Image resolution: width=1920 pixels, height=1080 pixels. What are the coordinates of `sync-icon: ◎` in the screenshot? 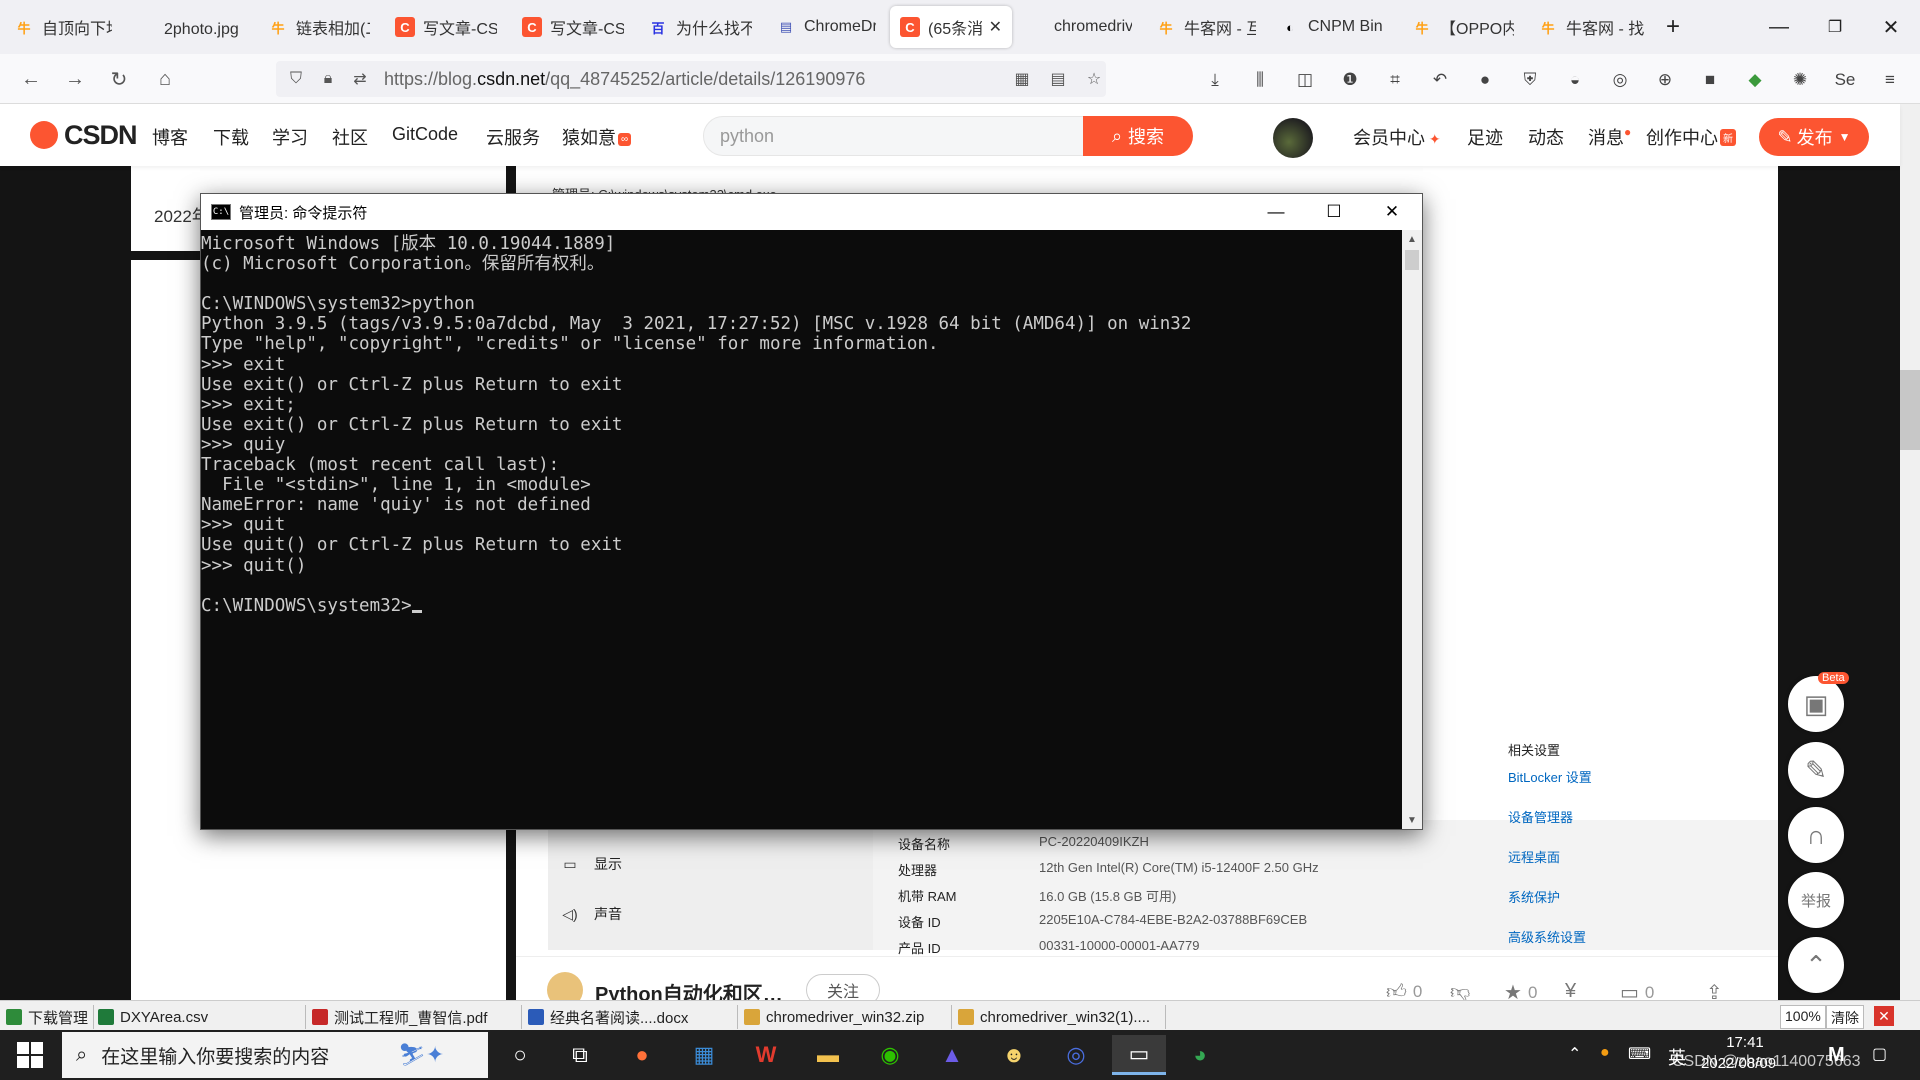 It's located at (1620, 80).